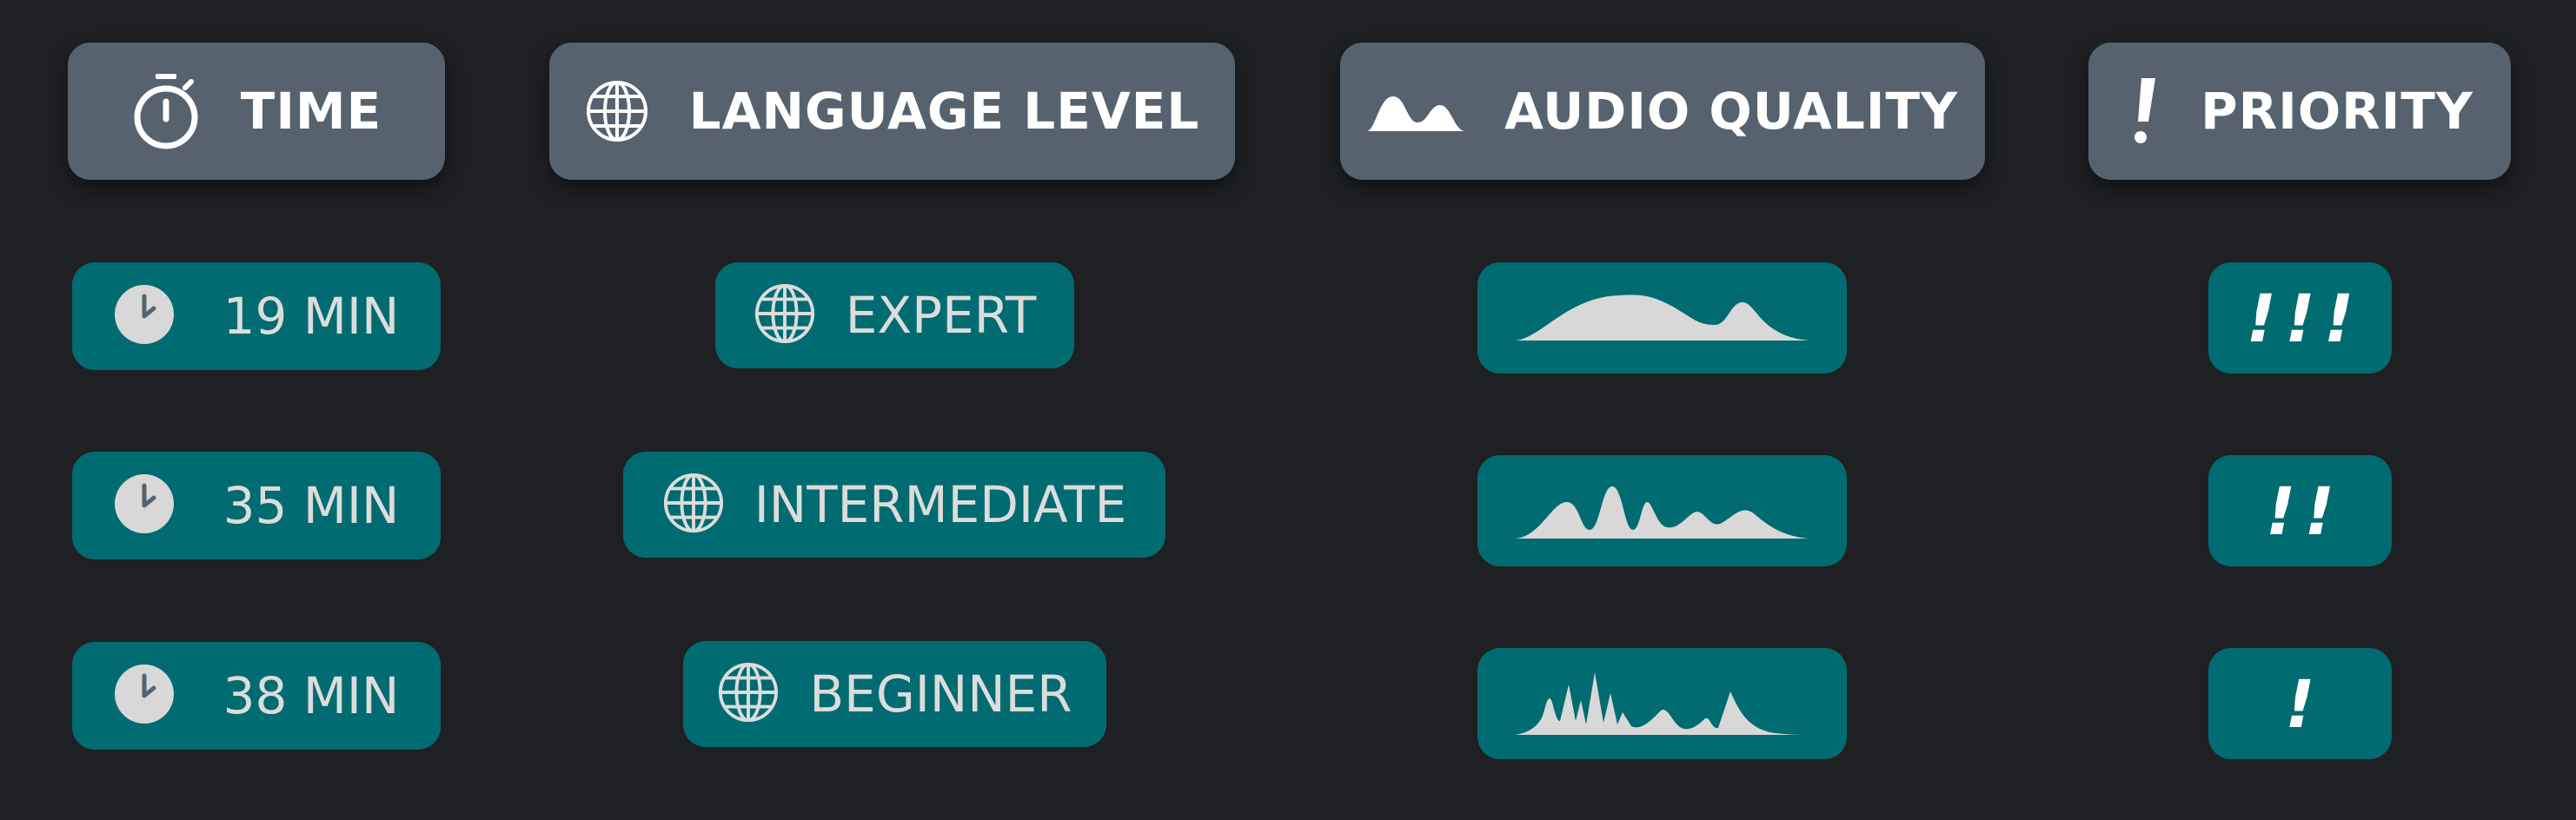 The width and height of the screenshot is (2576, 820). I want to click on exclamation-icon, so click(2143, 111).